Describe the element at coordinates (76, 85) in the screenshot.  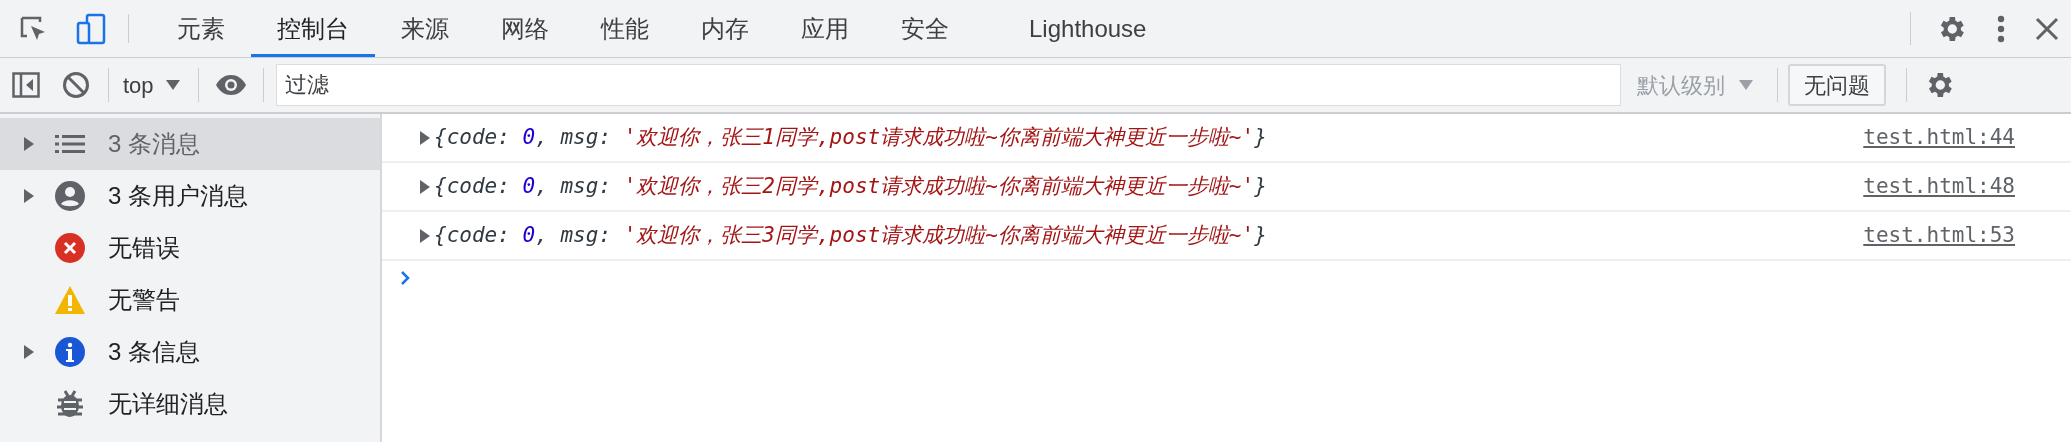
I see `clear-console-icon` at that location.